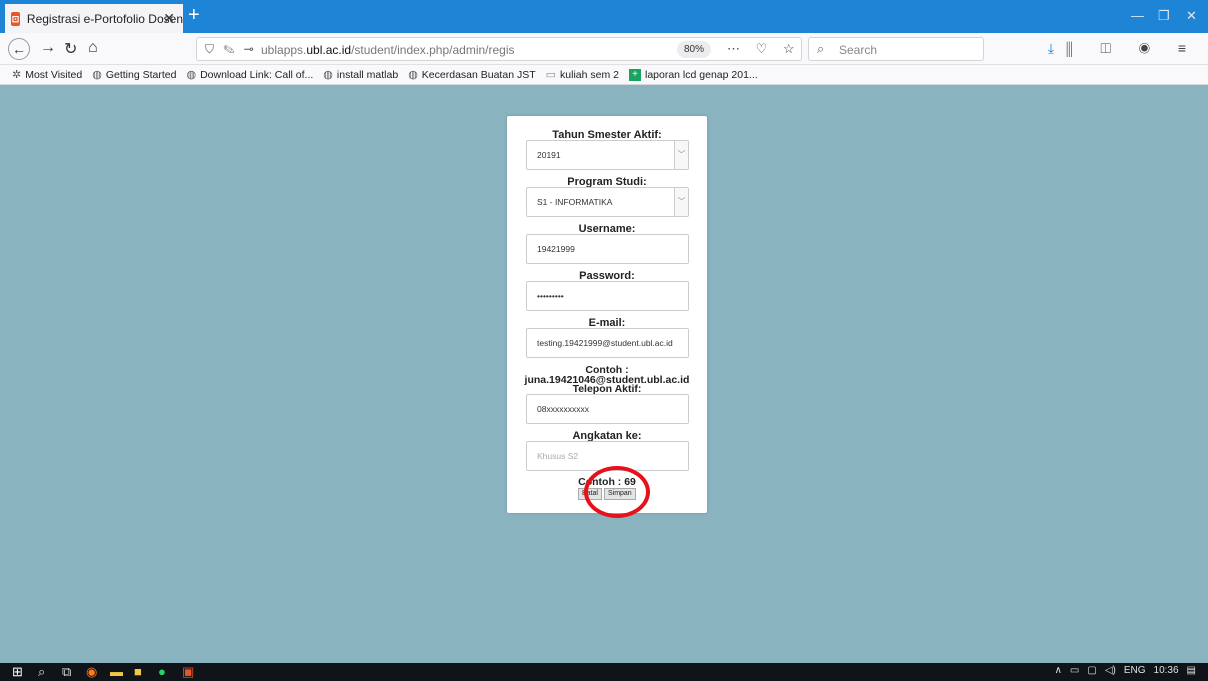 This screenshot has width=1208, height=681. Describe the element at coordinates (1166, 670) in the screenshot. I see `clock: 10:36` at that location.